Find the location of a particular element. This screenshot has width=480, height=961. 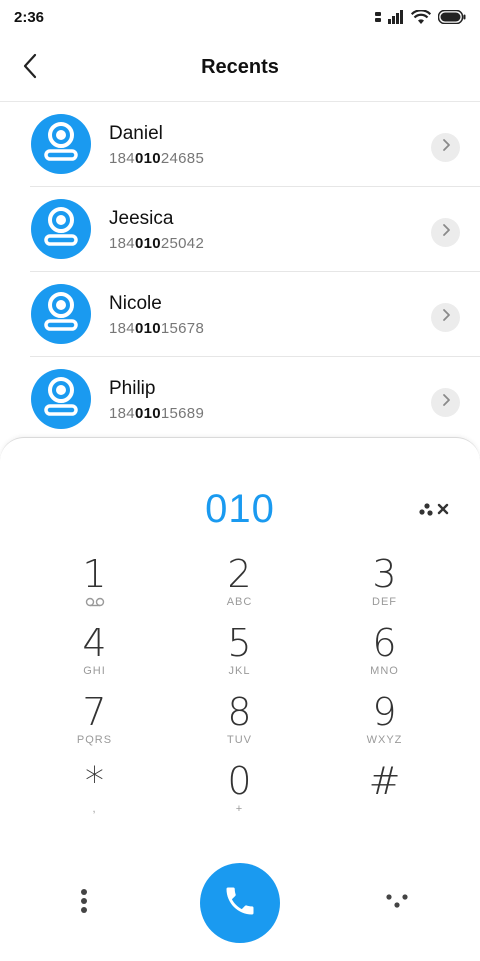

signal-icon is located at coordinates (396, 17).